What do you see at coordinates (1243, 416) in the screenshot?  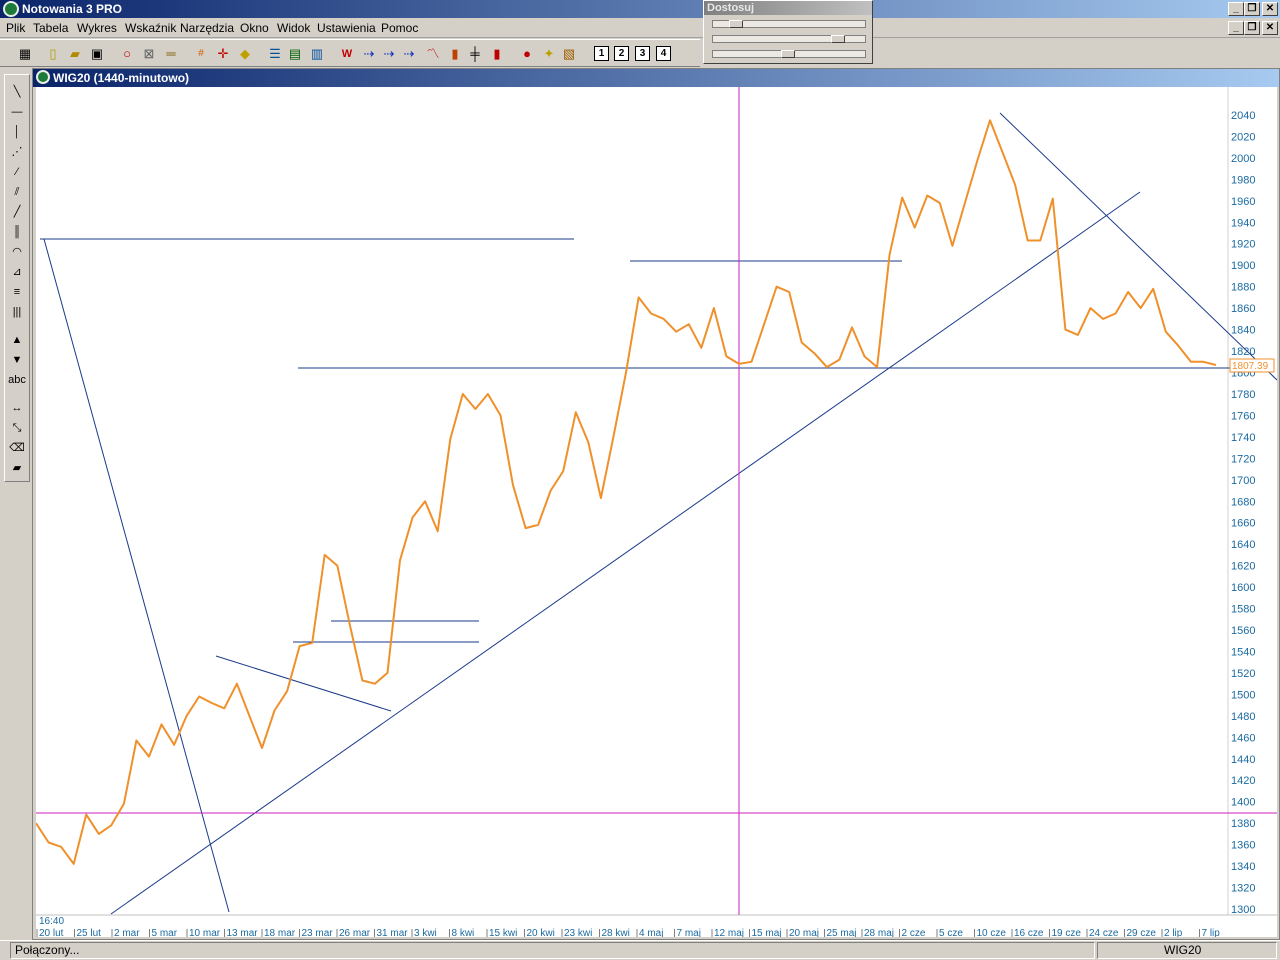 I see `y-tick-label: 1760` at bounding box center [1243, 416].